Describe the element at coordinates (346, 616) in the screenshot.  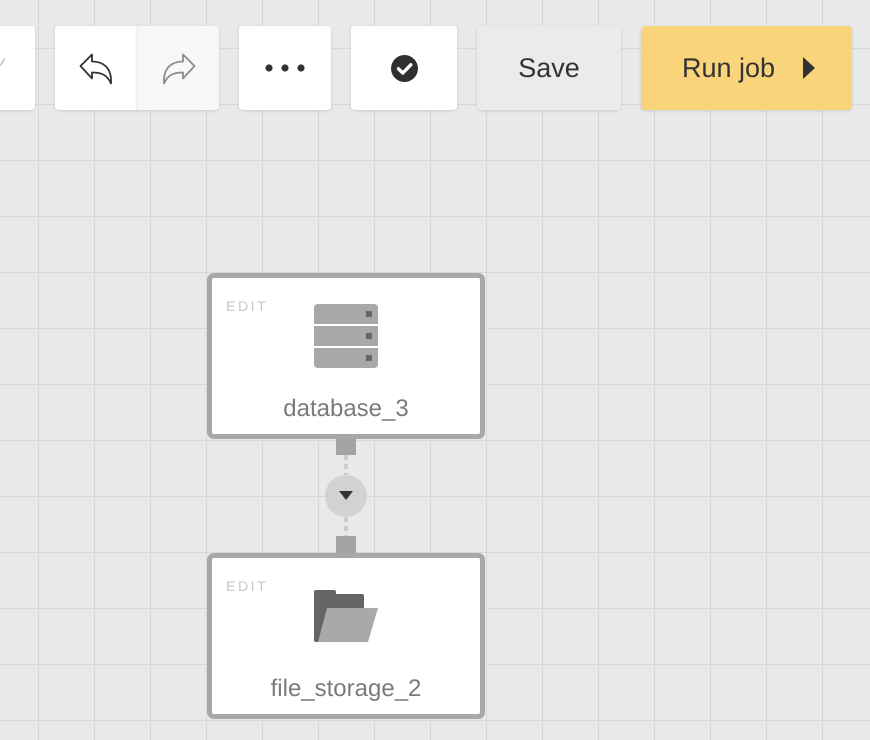
I see `folder-icon` at that location.